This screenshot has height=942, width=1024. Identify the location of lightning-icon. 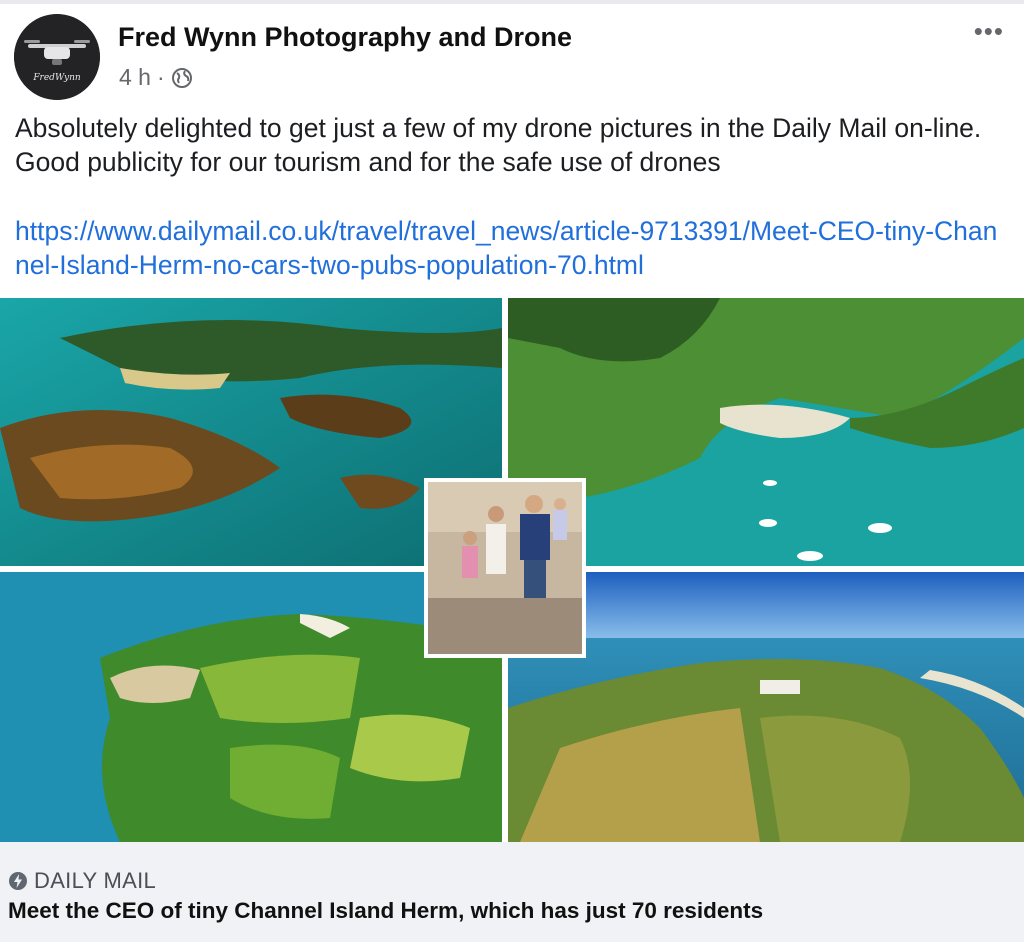
(18, 881).